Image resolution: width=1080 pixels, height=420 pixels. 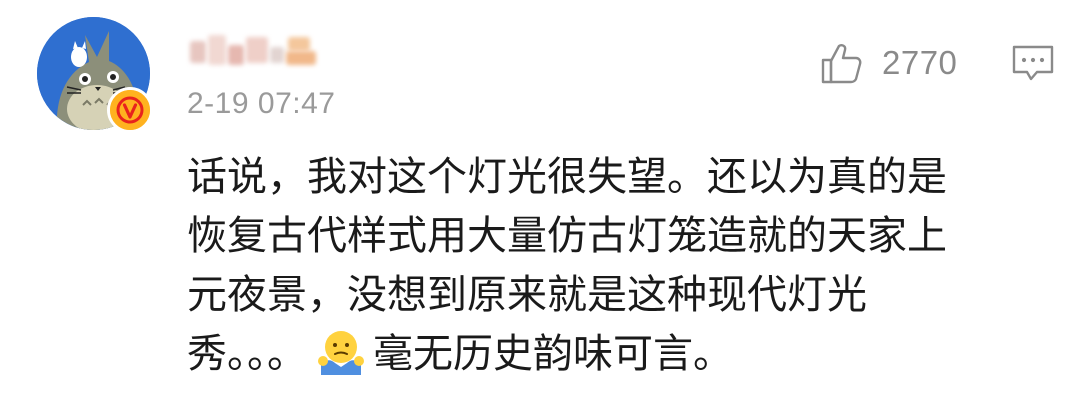 I want to click on comment-text-line-last: 秀。。。 毫无历史韵味可言。, so click(x=617, y=354).